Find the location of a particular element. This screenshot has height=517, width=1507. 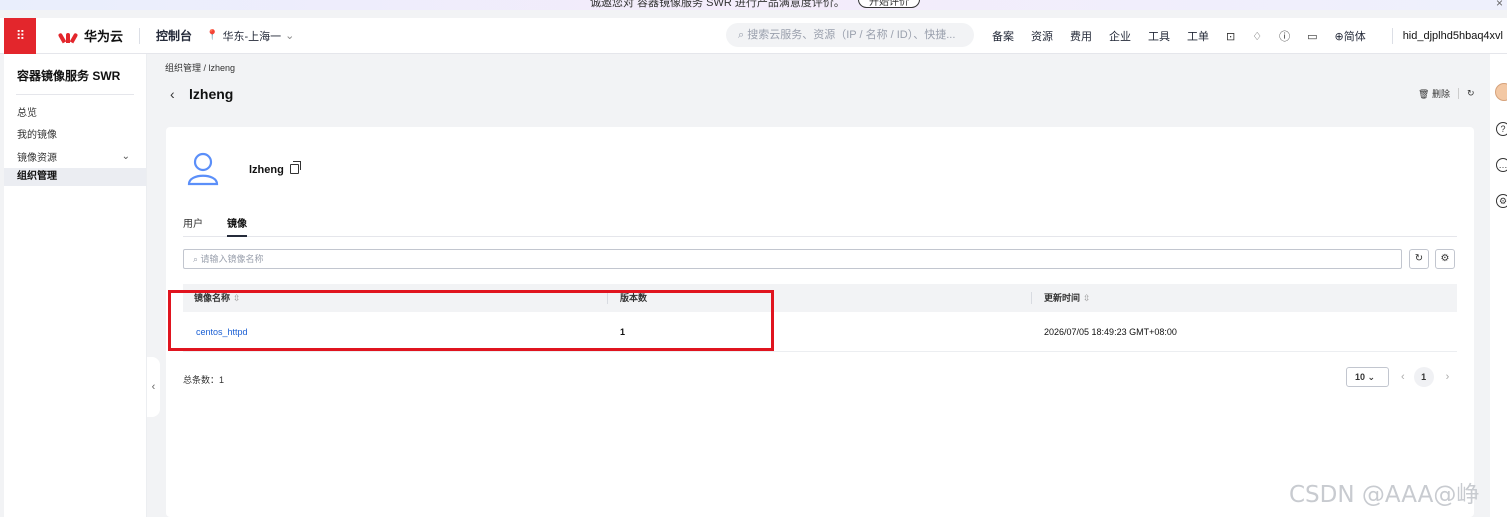

updated-time: 2026/07/05 18:49:23 GMT+08:00 is located at coordinates (1110, 332).